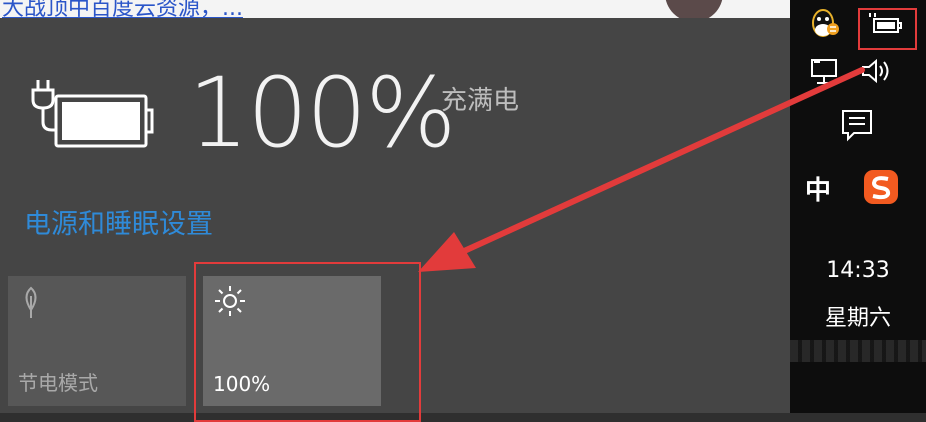 The width and height of the screenshot is (926, 422). I want to click on power-sleep-settings-link: 电源和睡眠设置, so click(118, 221).